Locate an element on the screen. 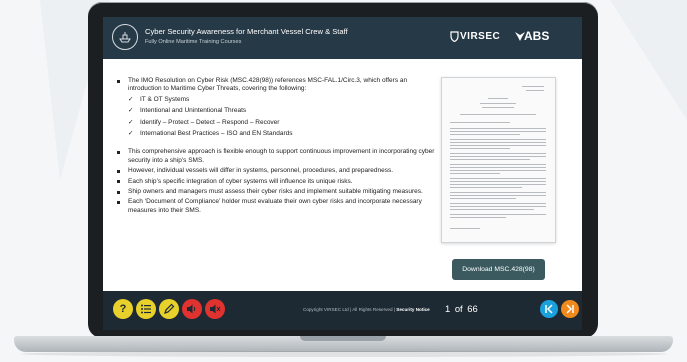 The image size is (687, 362). audio-icon is located at coordinates (191, 309).